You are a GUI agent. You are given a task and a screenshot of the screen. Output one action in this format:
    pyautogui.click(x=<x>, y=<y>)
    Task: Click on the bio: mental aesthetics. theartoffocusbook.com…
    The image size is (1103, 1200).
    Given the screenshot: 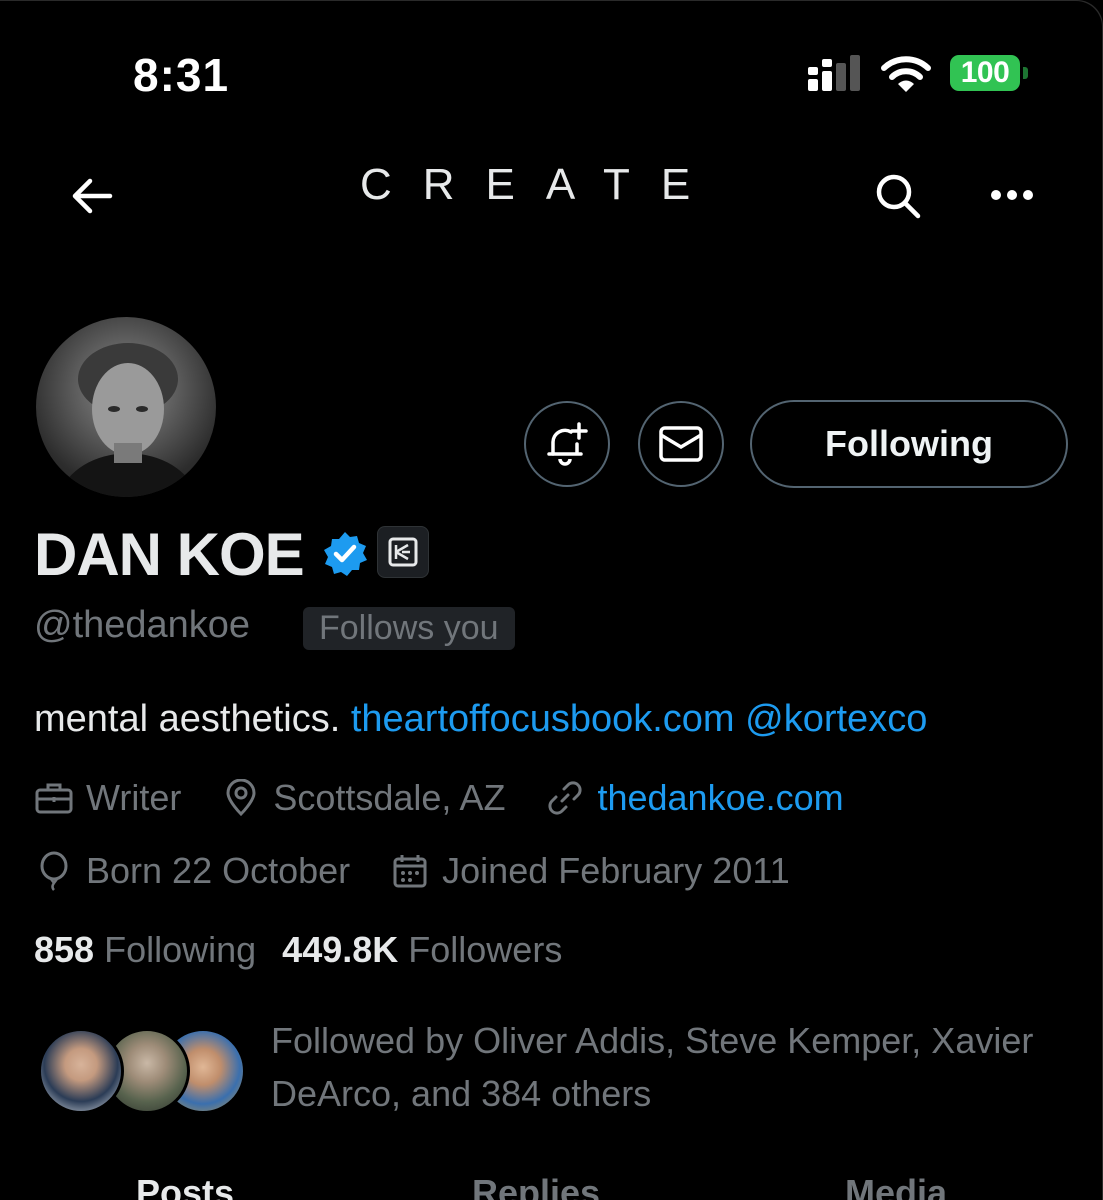 What is the action you would take?
    pyautogui.click(x=480, y=719)
    